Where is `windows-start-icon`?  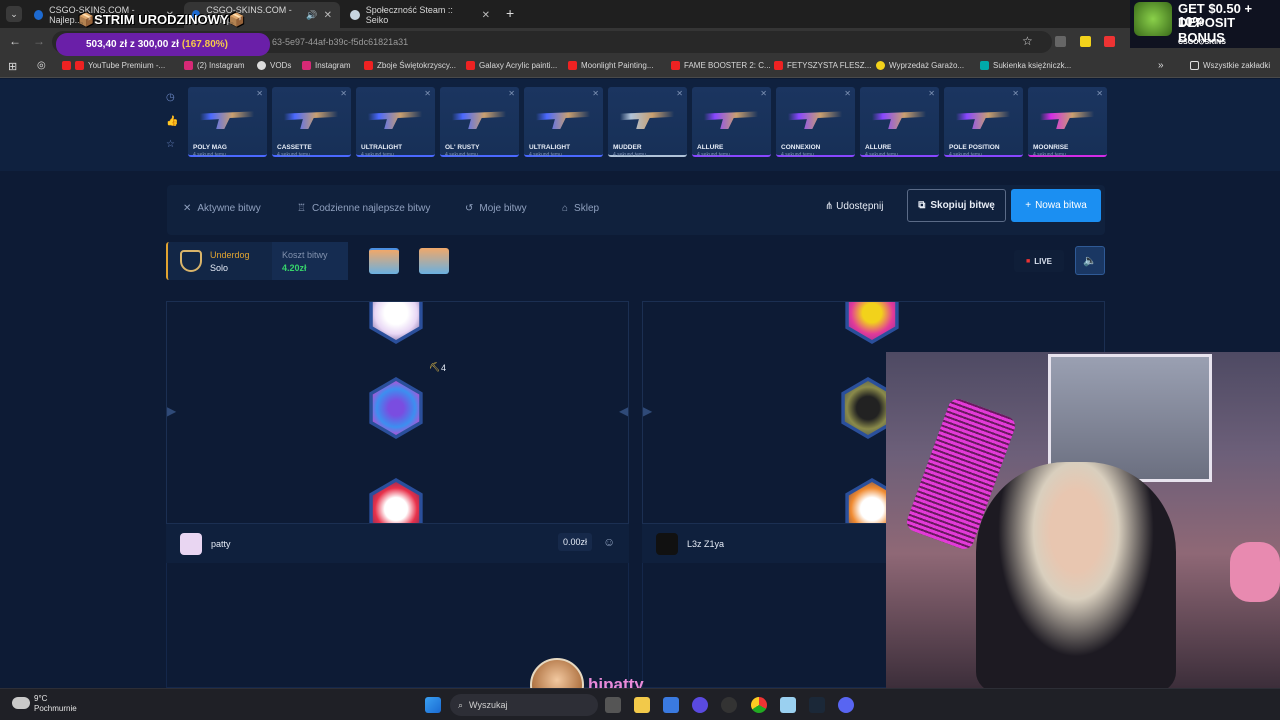
windows-start-icon is located at coordinates (433, 705).